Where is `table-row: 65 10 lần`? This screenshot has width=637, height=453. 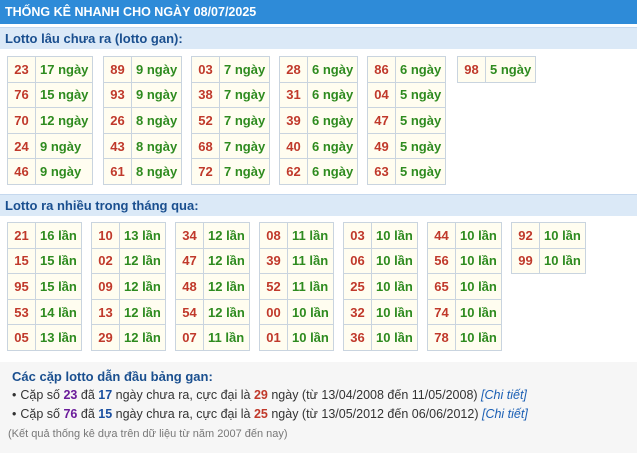
table-row: 65 10 lần is located at coordinates (464, 286).